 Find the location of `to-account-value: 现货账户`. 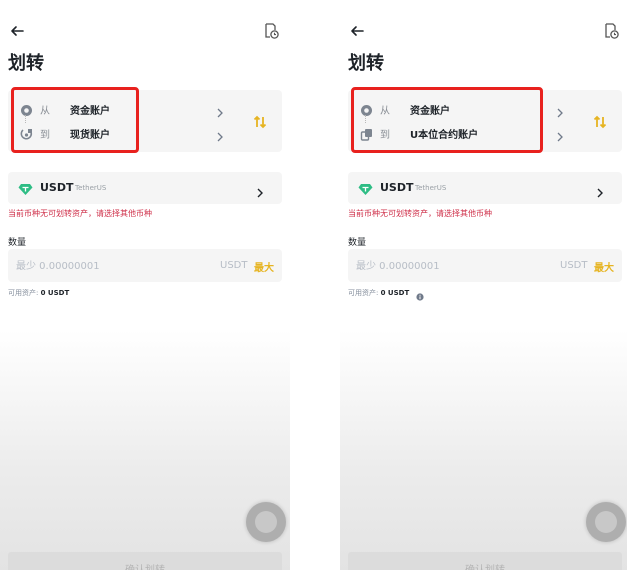

to-account-value: 现货账户 is located at coordinates (90, 135).